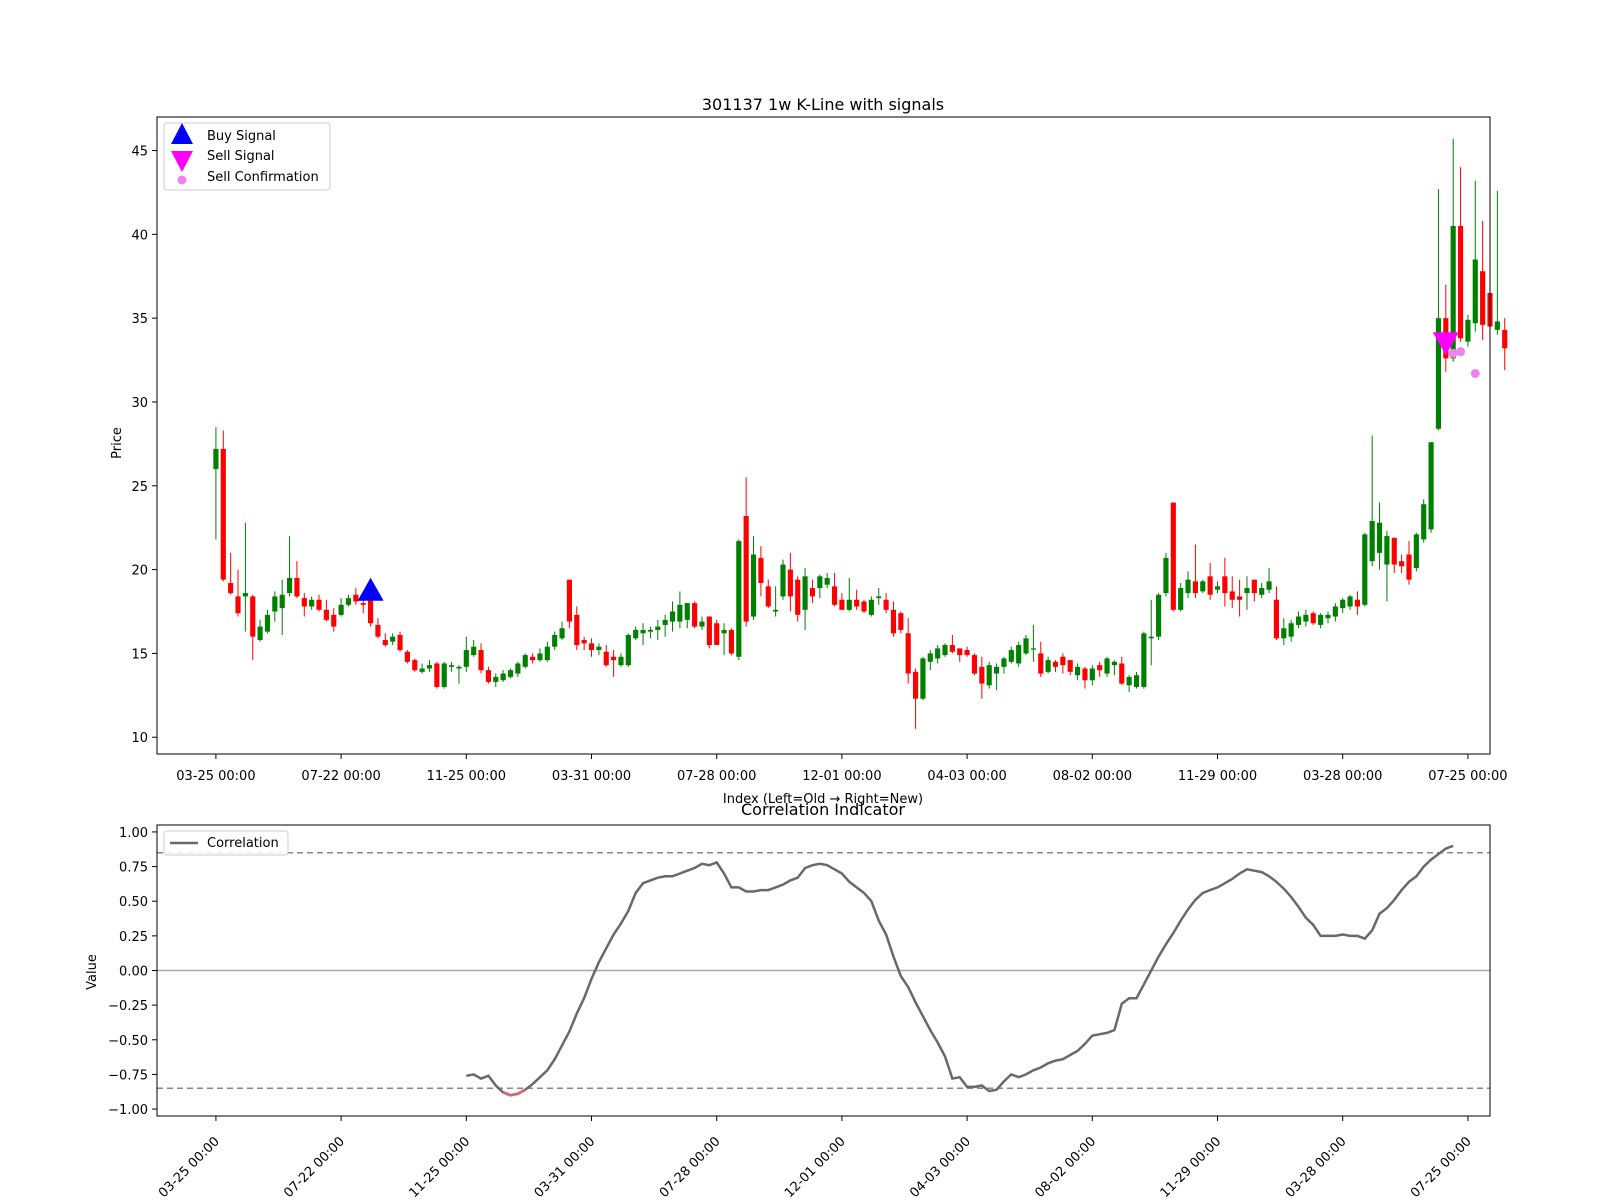  What do you see at coordinates (1092, 776) in the screenshot?
I see `kline-x-tick-label: 08-02 00:00` at bounding box center [1092, 776].